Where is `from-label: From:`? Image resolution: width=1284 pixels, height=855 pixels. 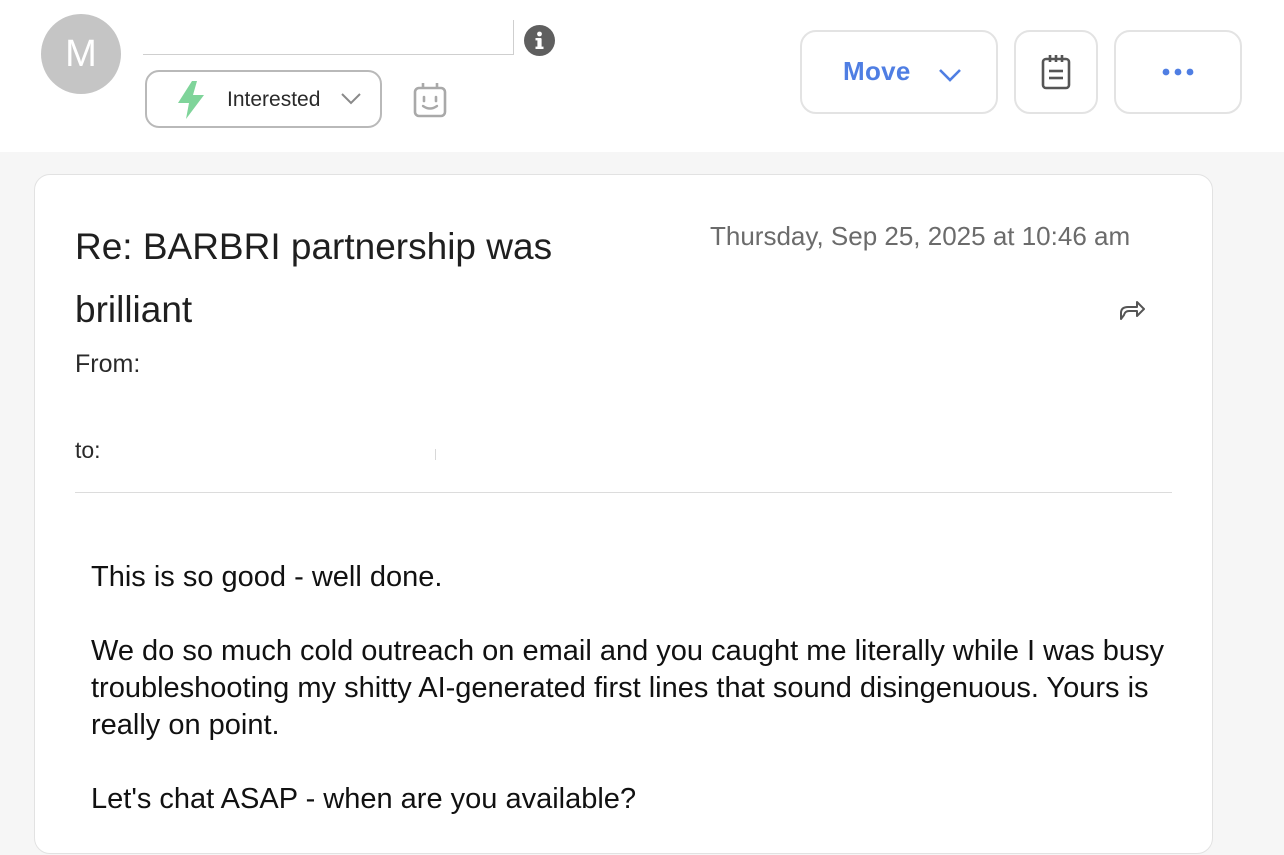 from-label: From: is located at coordinates (108, 364).